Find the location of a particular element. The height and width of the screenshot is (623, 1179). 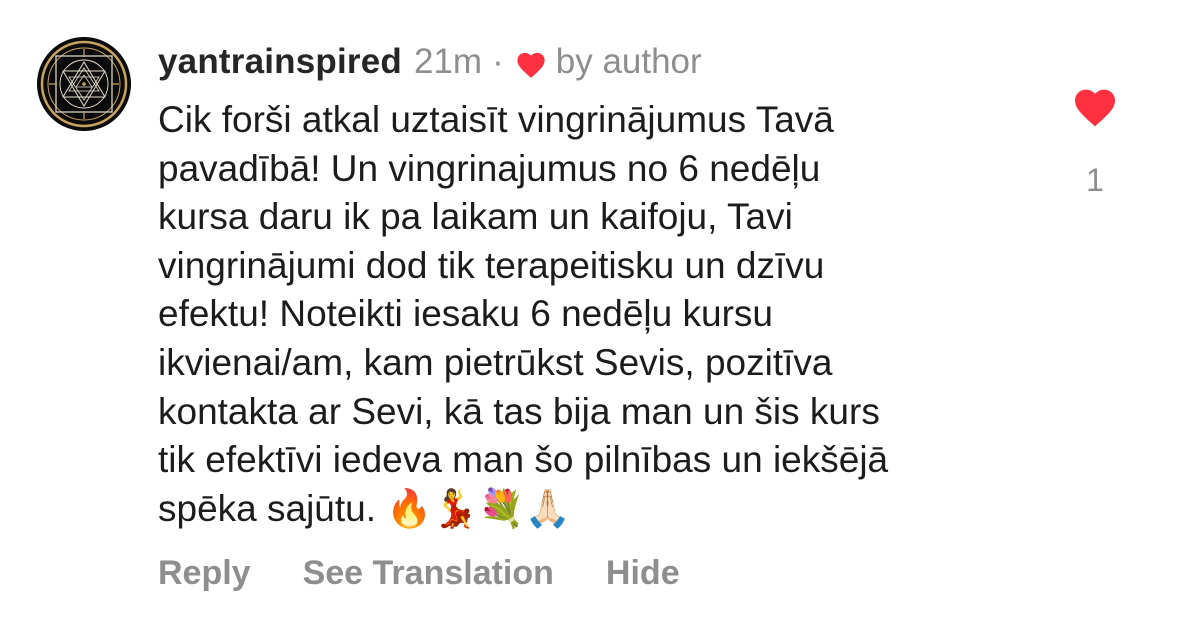

comment-actions: Reply See Translation Hide is located at coordinates (419, 573).